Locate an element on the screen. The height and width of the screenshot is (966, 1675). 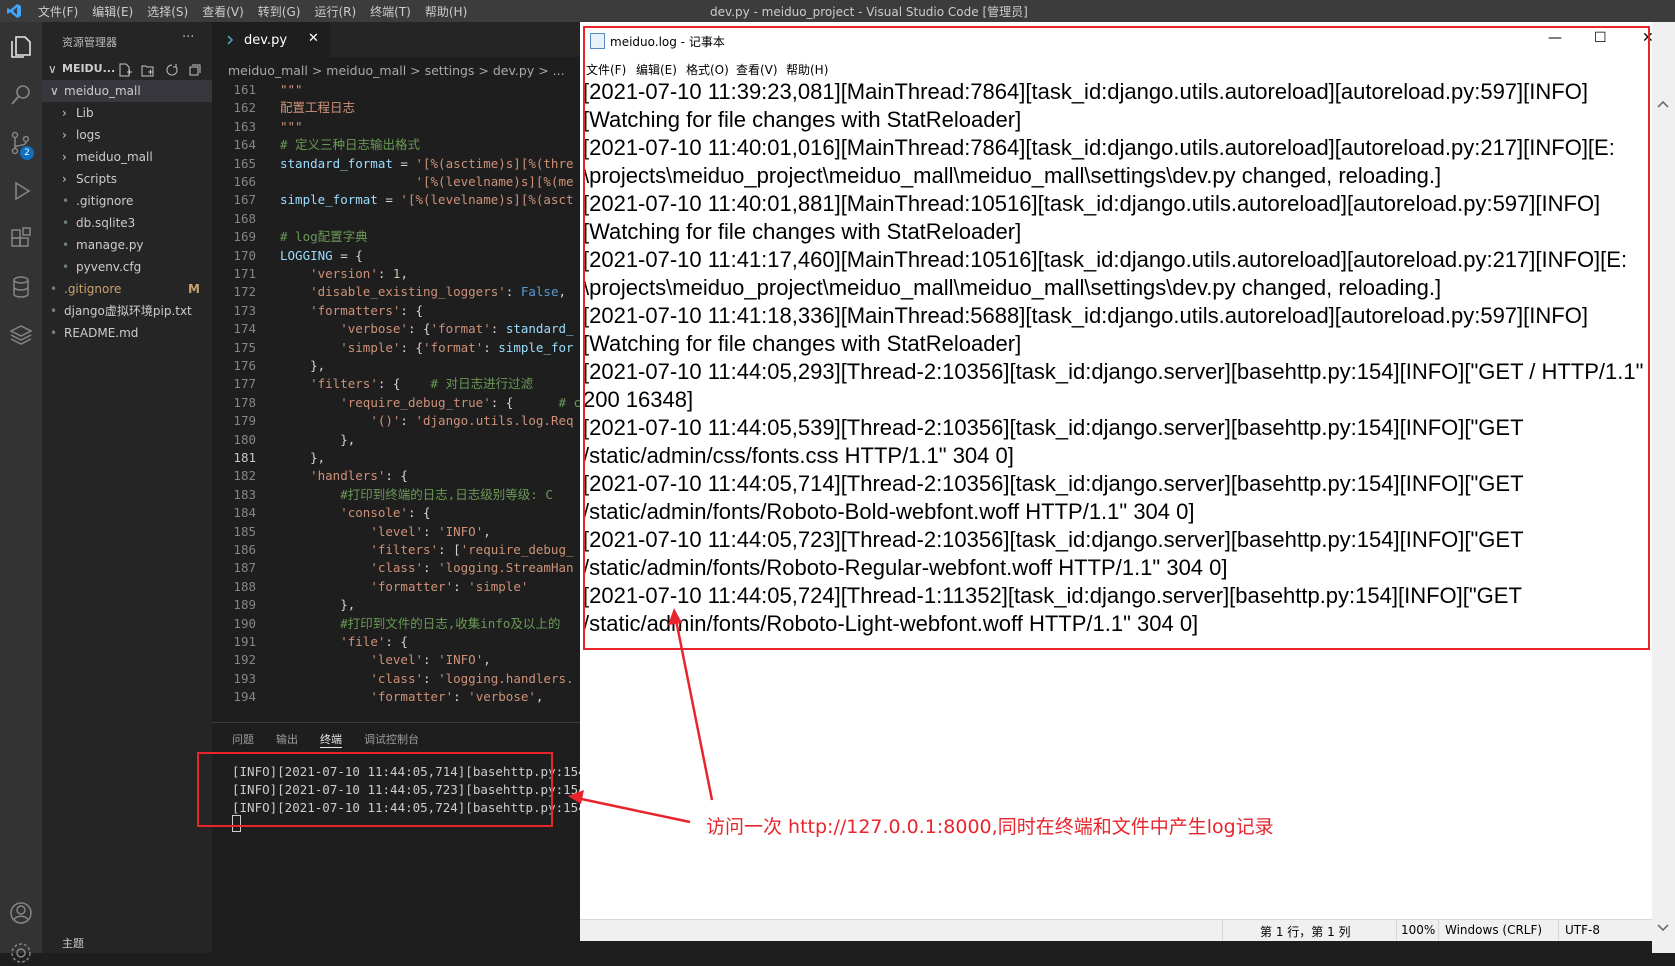
tree-item: › Lib is located at coordinates (127, 113).